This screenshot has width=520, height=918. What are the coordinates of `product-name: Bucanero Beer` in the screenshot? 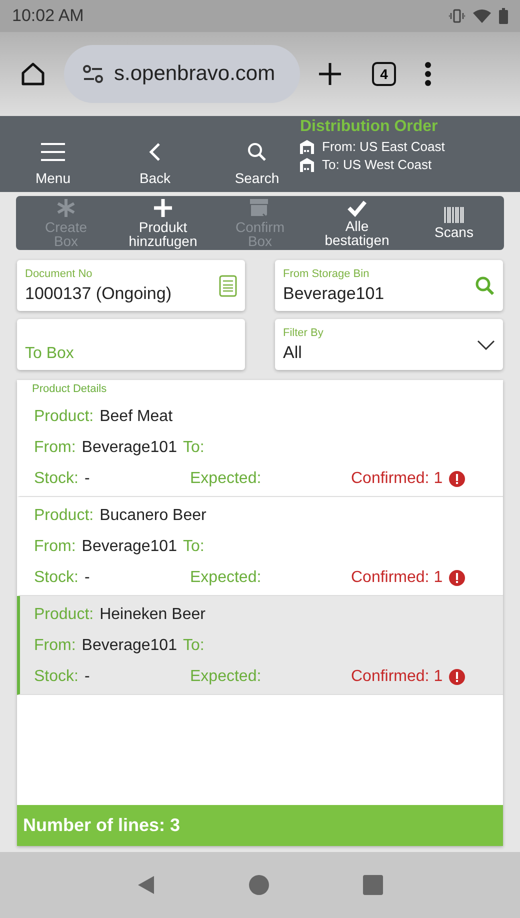 It's located at (153, 516).